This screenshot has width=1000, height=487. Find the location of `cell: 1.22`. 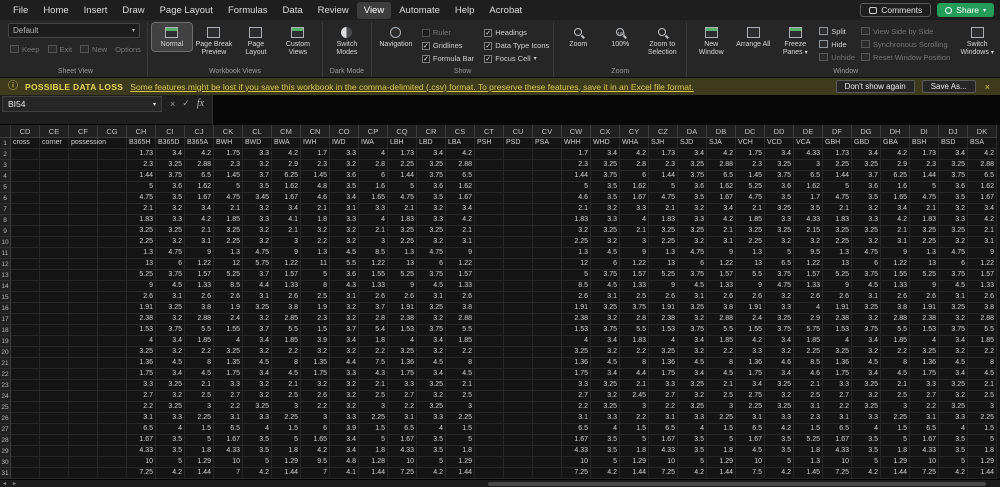

cell: 1.22 is located at coordinates (286, 264).